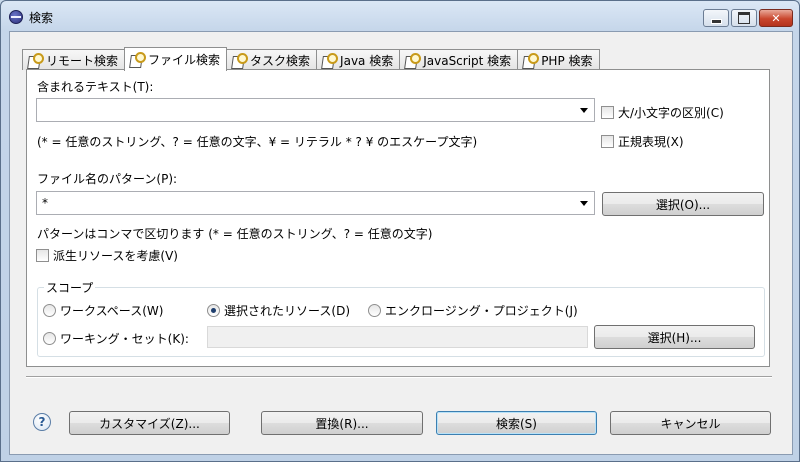 The image size is (800, 462). Describe the element at coordinates (42, 422) in the screenshot. I see `help-icon: ?` at that location.